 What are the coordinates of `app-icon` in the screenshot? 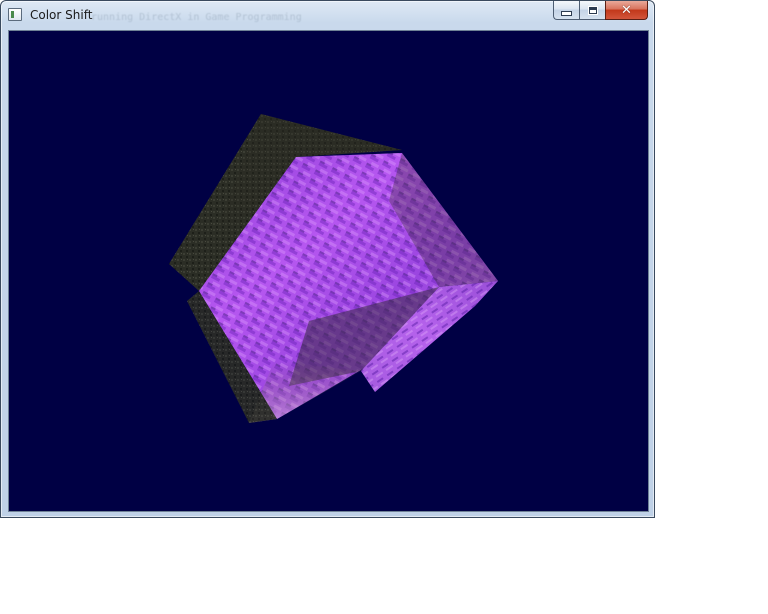 It's located at (15, 14).